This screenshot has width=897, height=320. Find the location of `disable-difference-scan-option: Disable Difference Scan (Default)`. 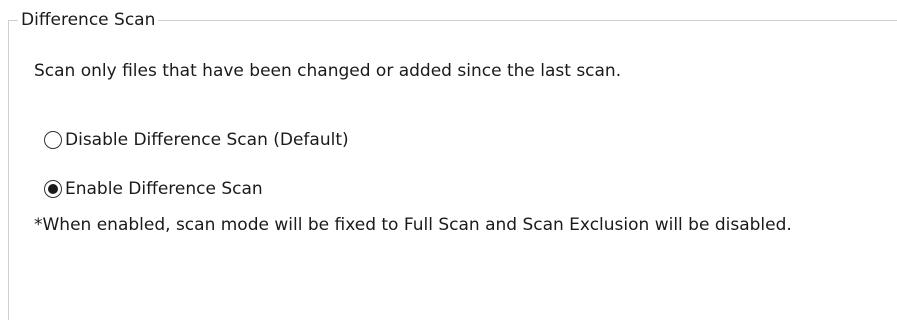

disable-difference-scan-option: Disable Difference Scan (Default) is located at coordinates (196, 140).